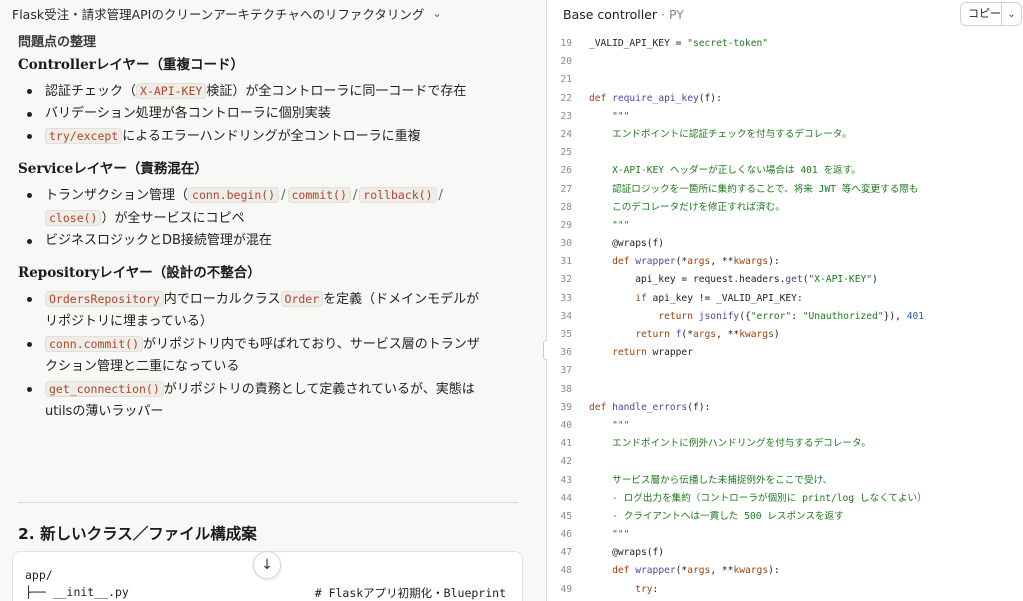  Describe the element at coordinates (785, 553) in the screenshot. I see `code-line: 47 @wraps(f)` at that location.